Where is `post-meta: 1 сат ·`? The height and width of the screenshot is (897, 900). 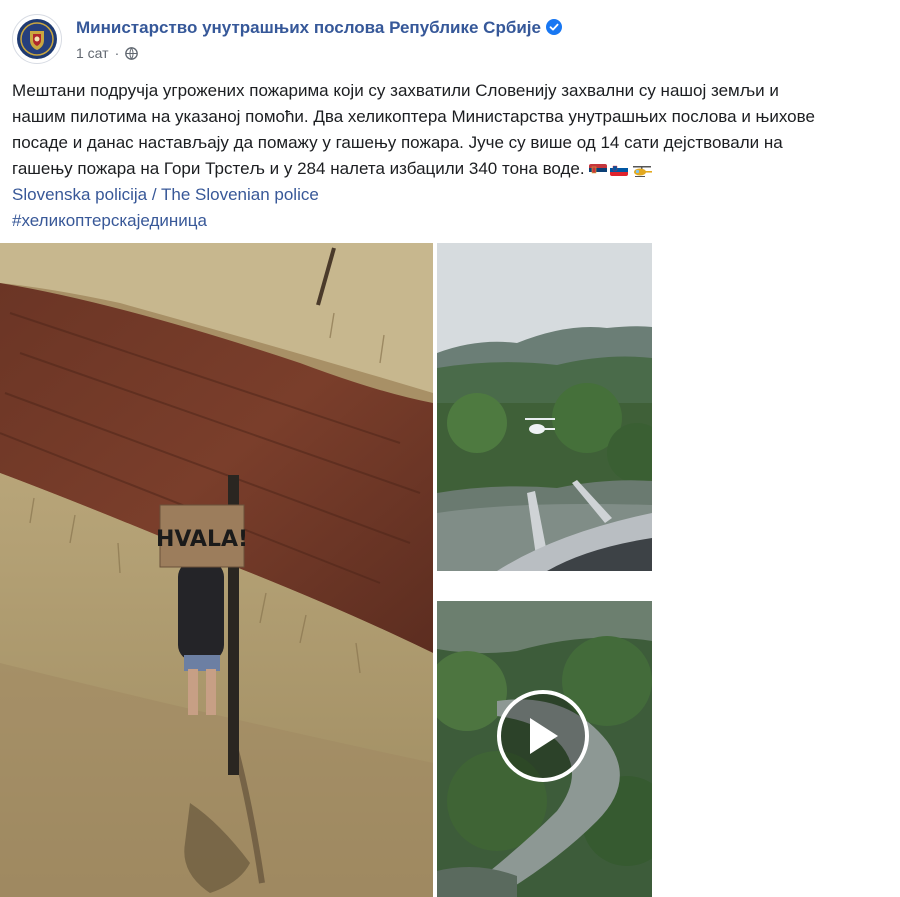
post-meta: 1 сат · is located at coordinates (107, 53).